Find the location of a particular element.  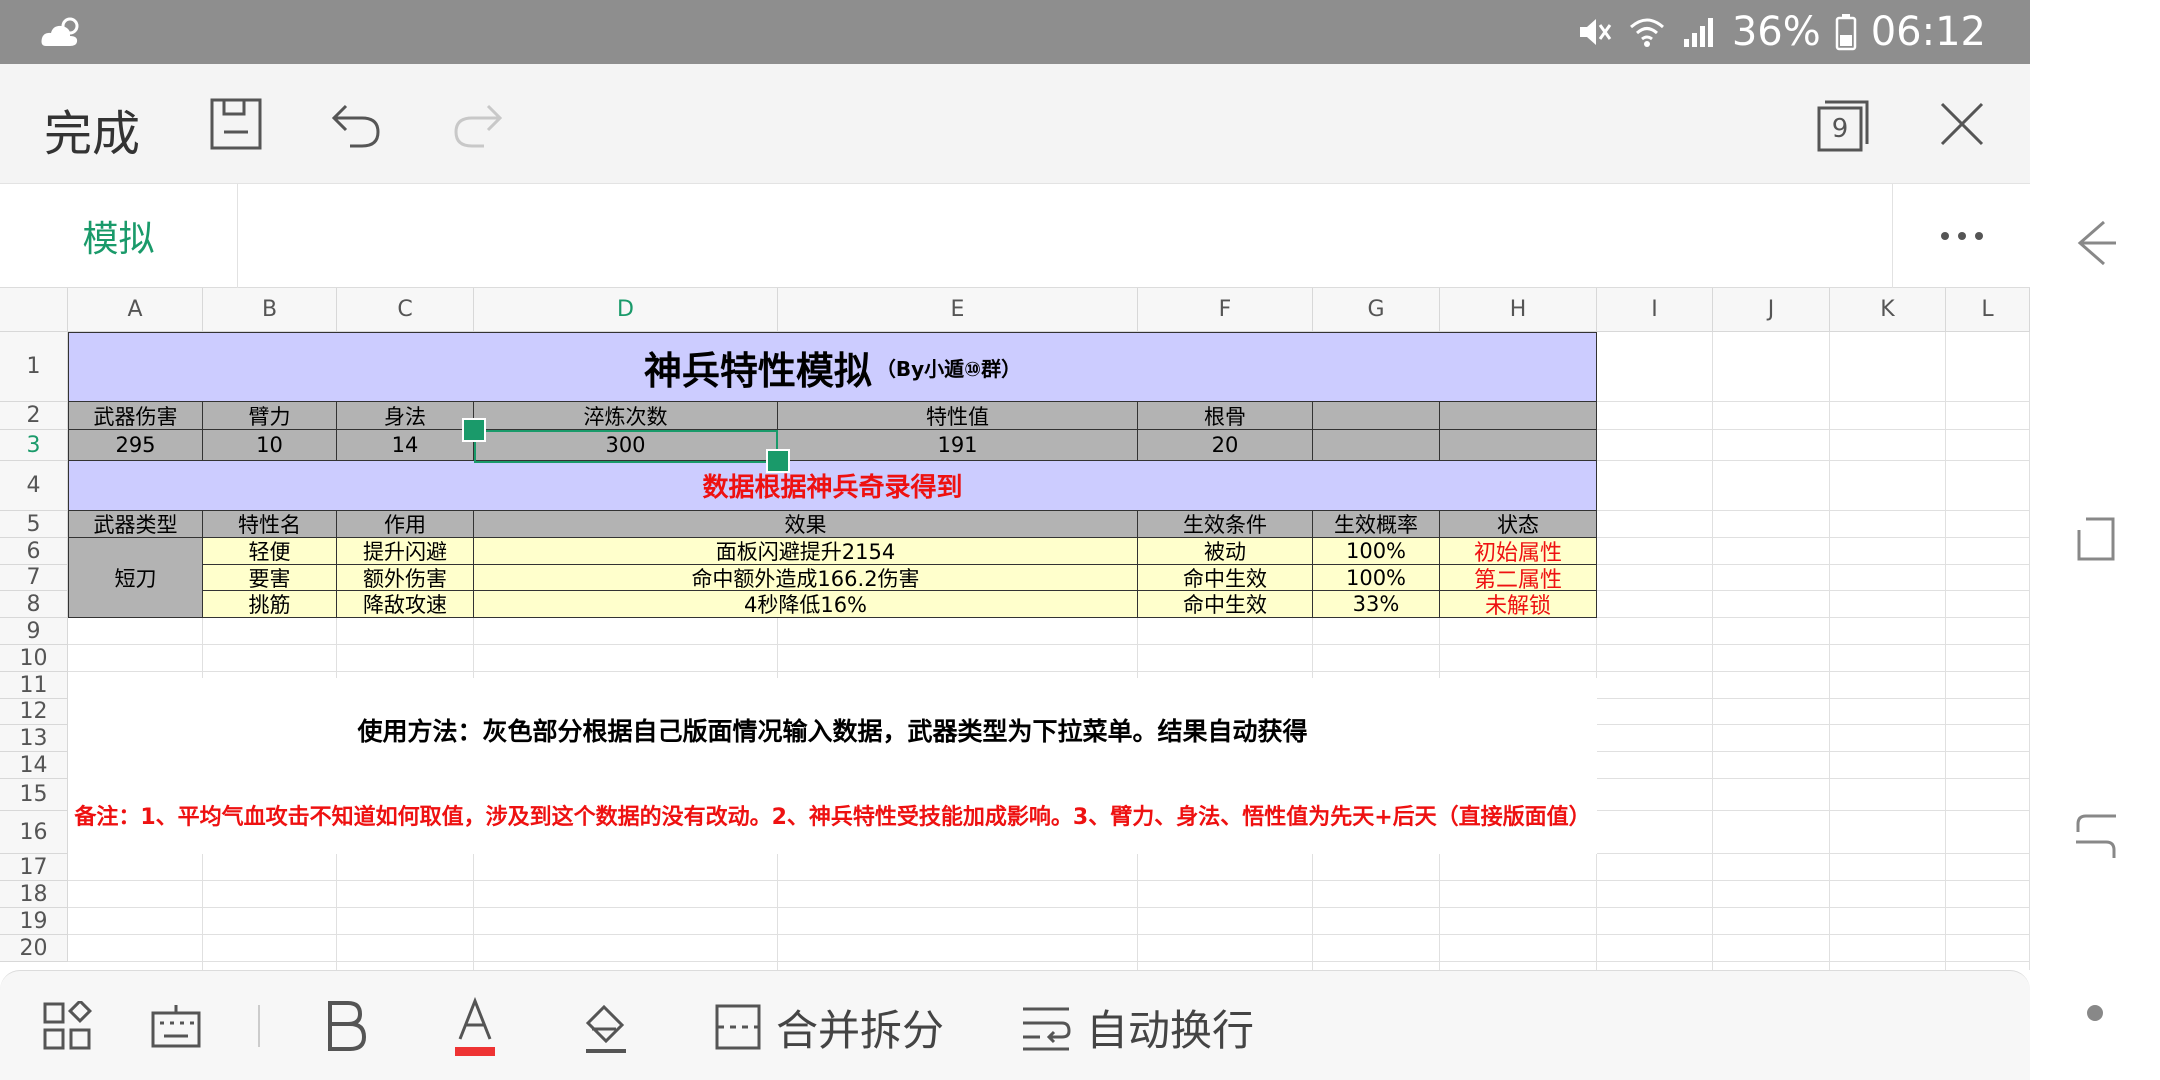

row-header-1: 1 is located at coordinates (34, 367).